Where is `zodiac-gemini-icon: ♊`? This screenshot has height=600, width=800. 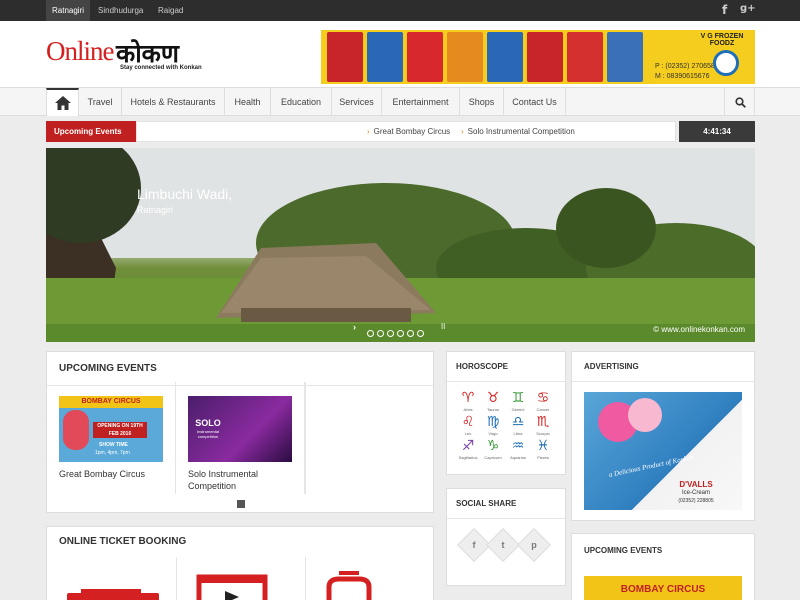
zodiac-gemini-icon: ♊ is located at coordinates (518, 398).